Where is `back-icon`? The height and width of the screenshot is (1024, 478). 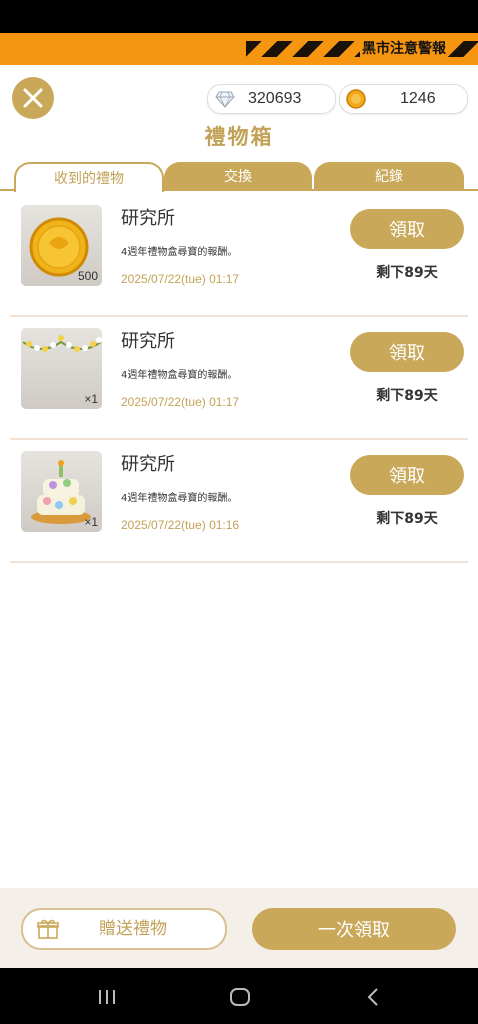
back-icon is located at coordinates (373, 997).